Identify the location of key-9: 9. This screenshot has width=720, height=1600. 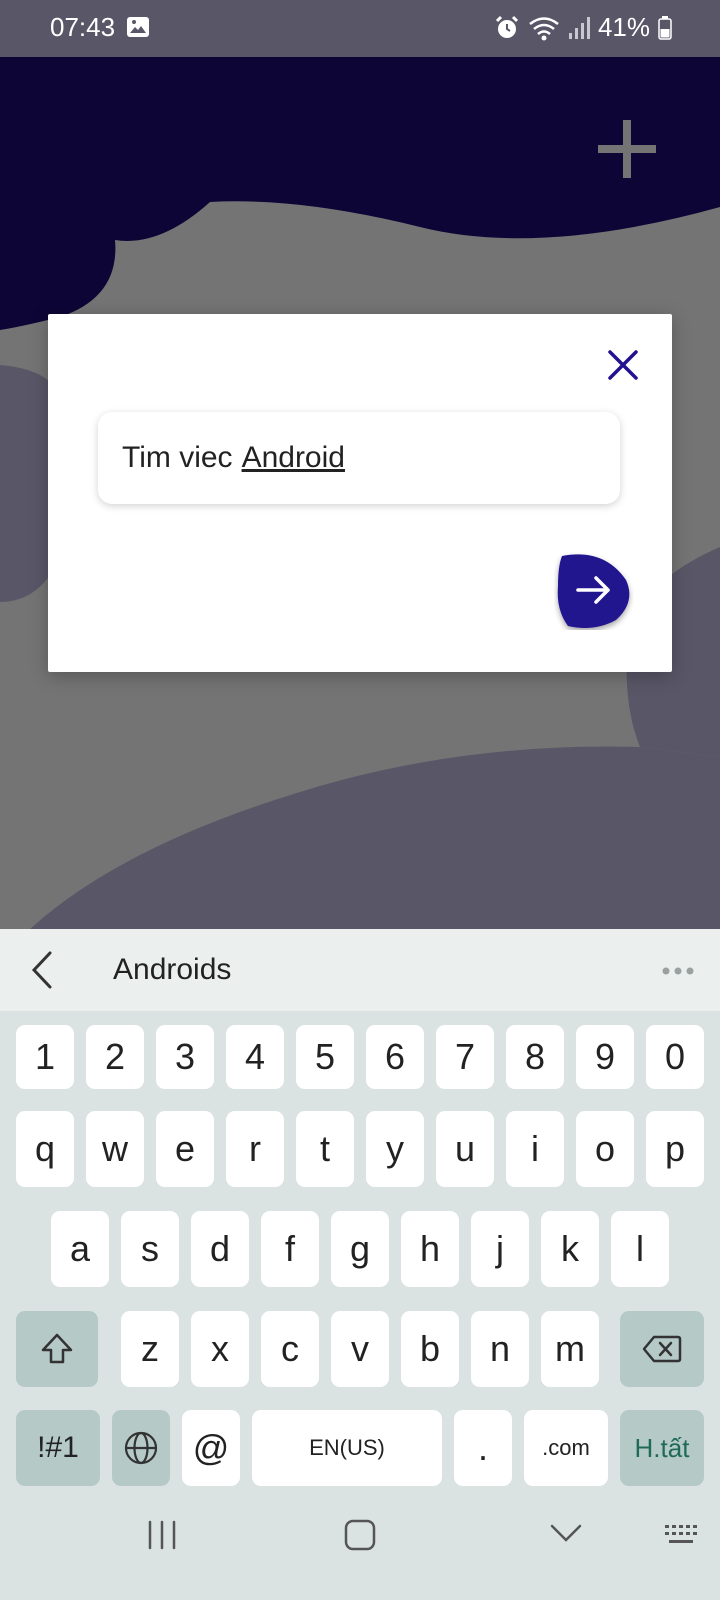
(605, 1057).